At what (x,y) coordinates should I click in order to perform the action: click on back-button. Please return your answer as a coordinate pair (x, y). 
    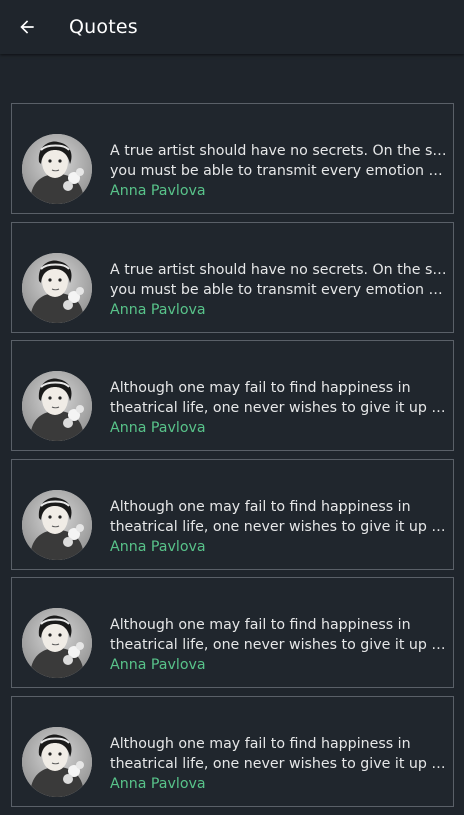
    Looking at the image, I should click on (27, 27).